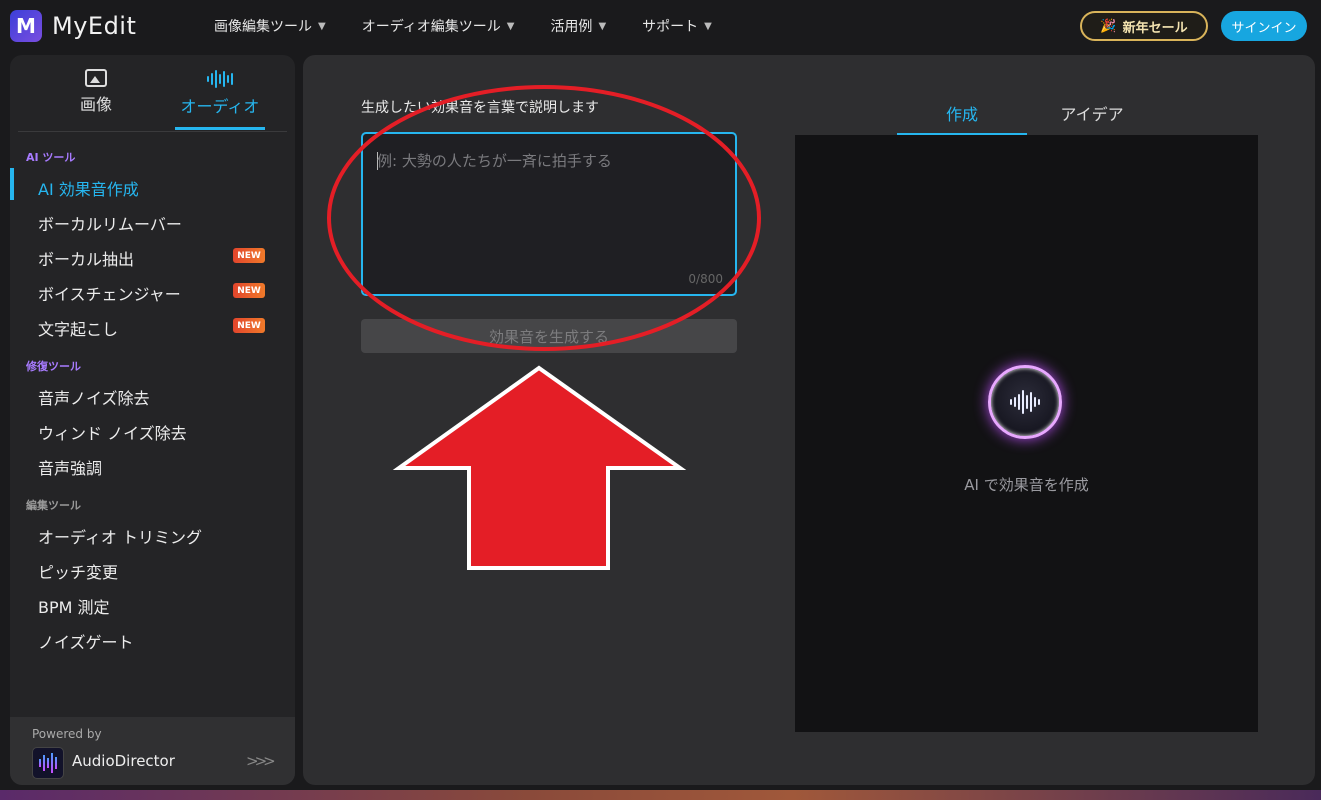 The width and height of the screenshot is (1321, 800). I want to click on party-popper-icon: 🎉, so click(1108, 26).